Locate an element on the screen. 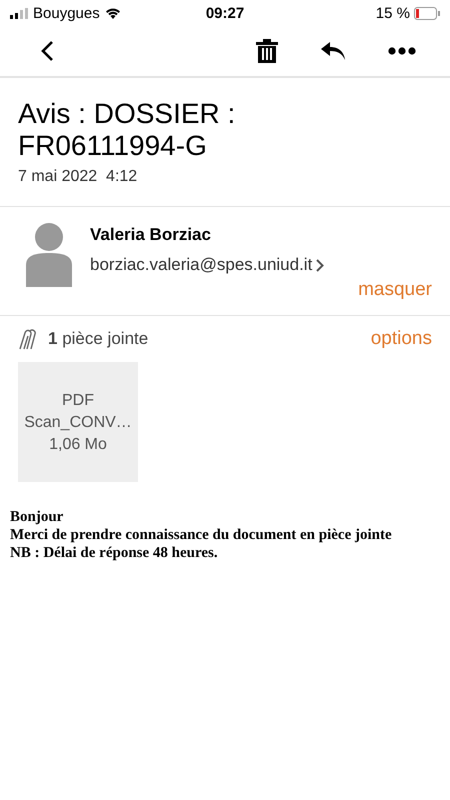  paperclip-icon is located at coordinates (28, 339).